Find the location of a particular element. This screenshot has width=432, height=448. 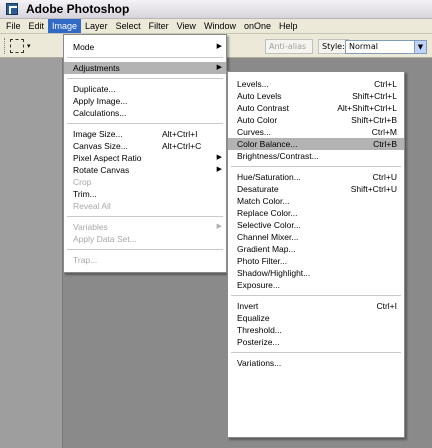

style-value: Normal is located at coordinates (363, 46).